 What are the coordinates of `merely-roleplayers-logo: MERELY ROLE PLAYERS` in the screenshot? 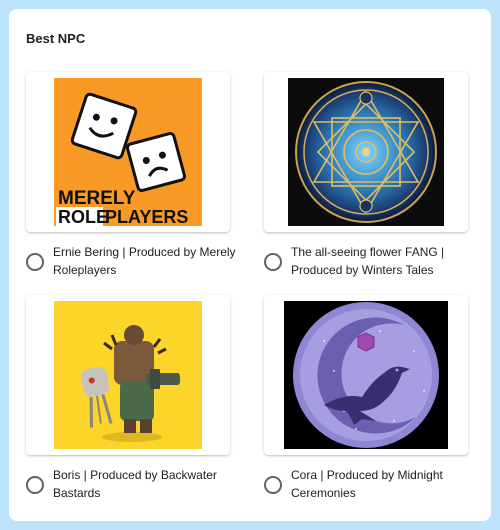 It's located at (128, 152).